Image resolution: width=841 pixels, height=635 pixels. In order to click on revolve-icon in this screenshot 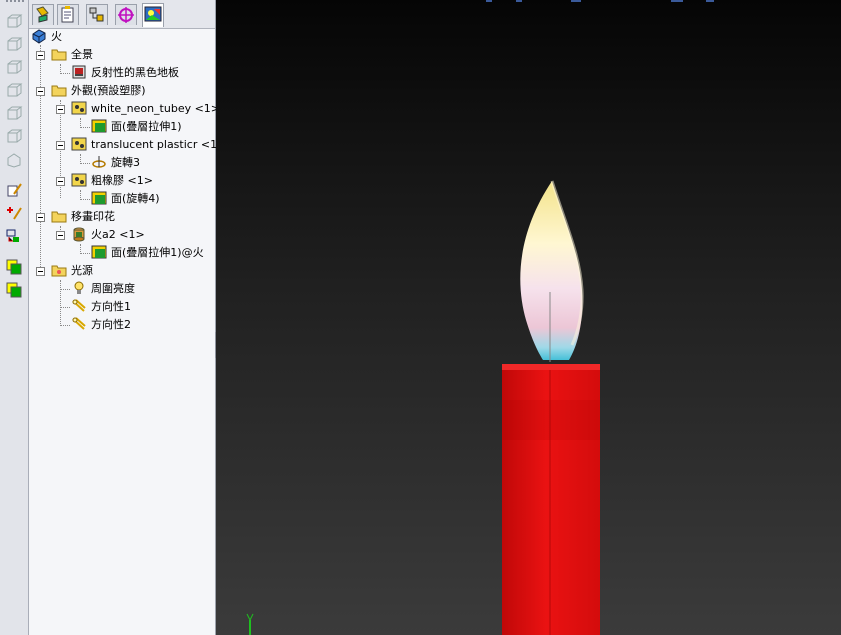, I will do `click(99, 162)`.